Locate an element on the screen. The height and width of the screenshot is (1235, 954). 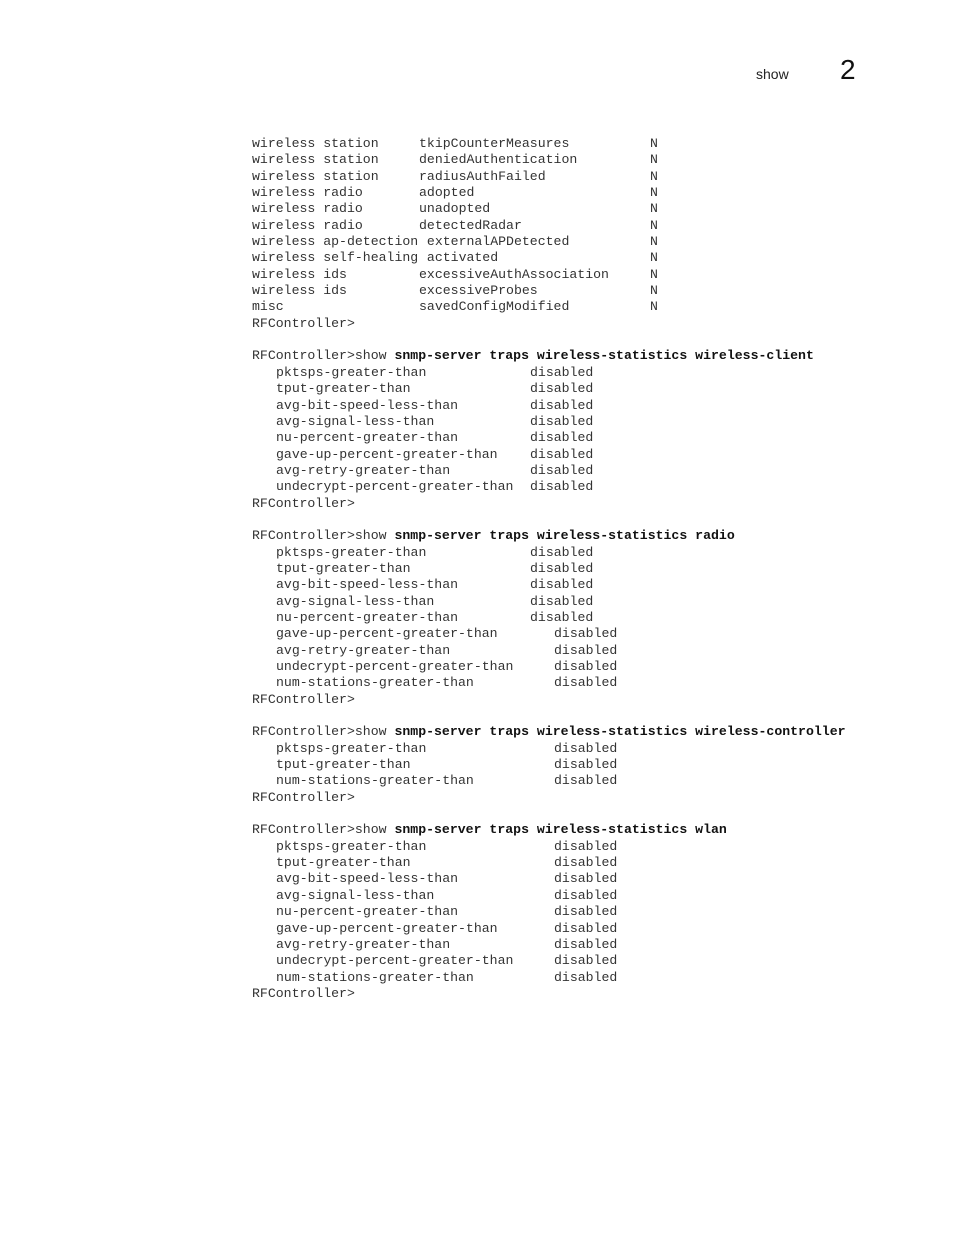
trap-name: unadopted is located at coordinates (455, 209).